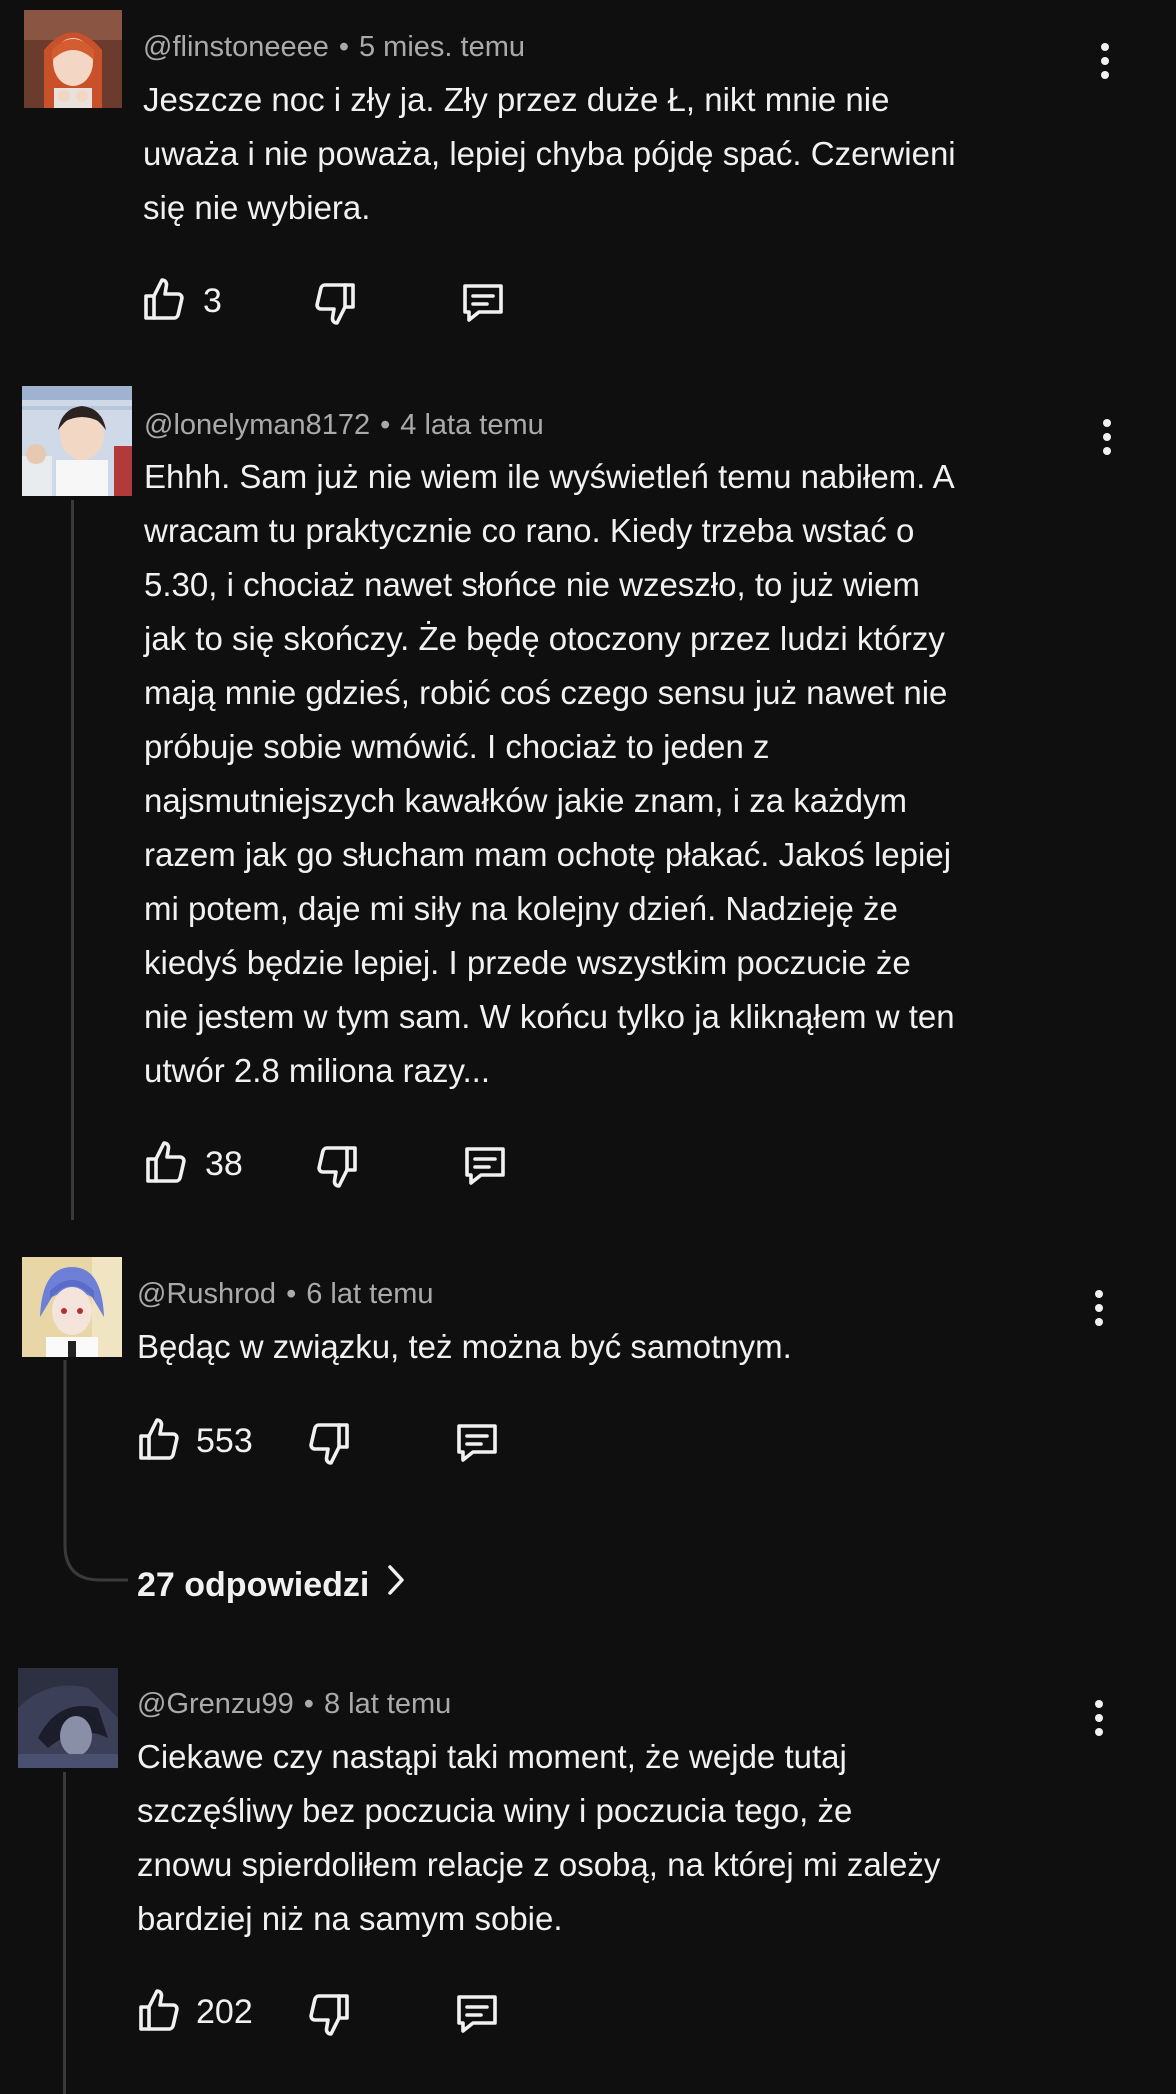  What do you see at coordinates (387, 1704) in the screenshot?
I see `timestamp: 8 lat temu` at bounding box center [387, 1704].